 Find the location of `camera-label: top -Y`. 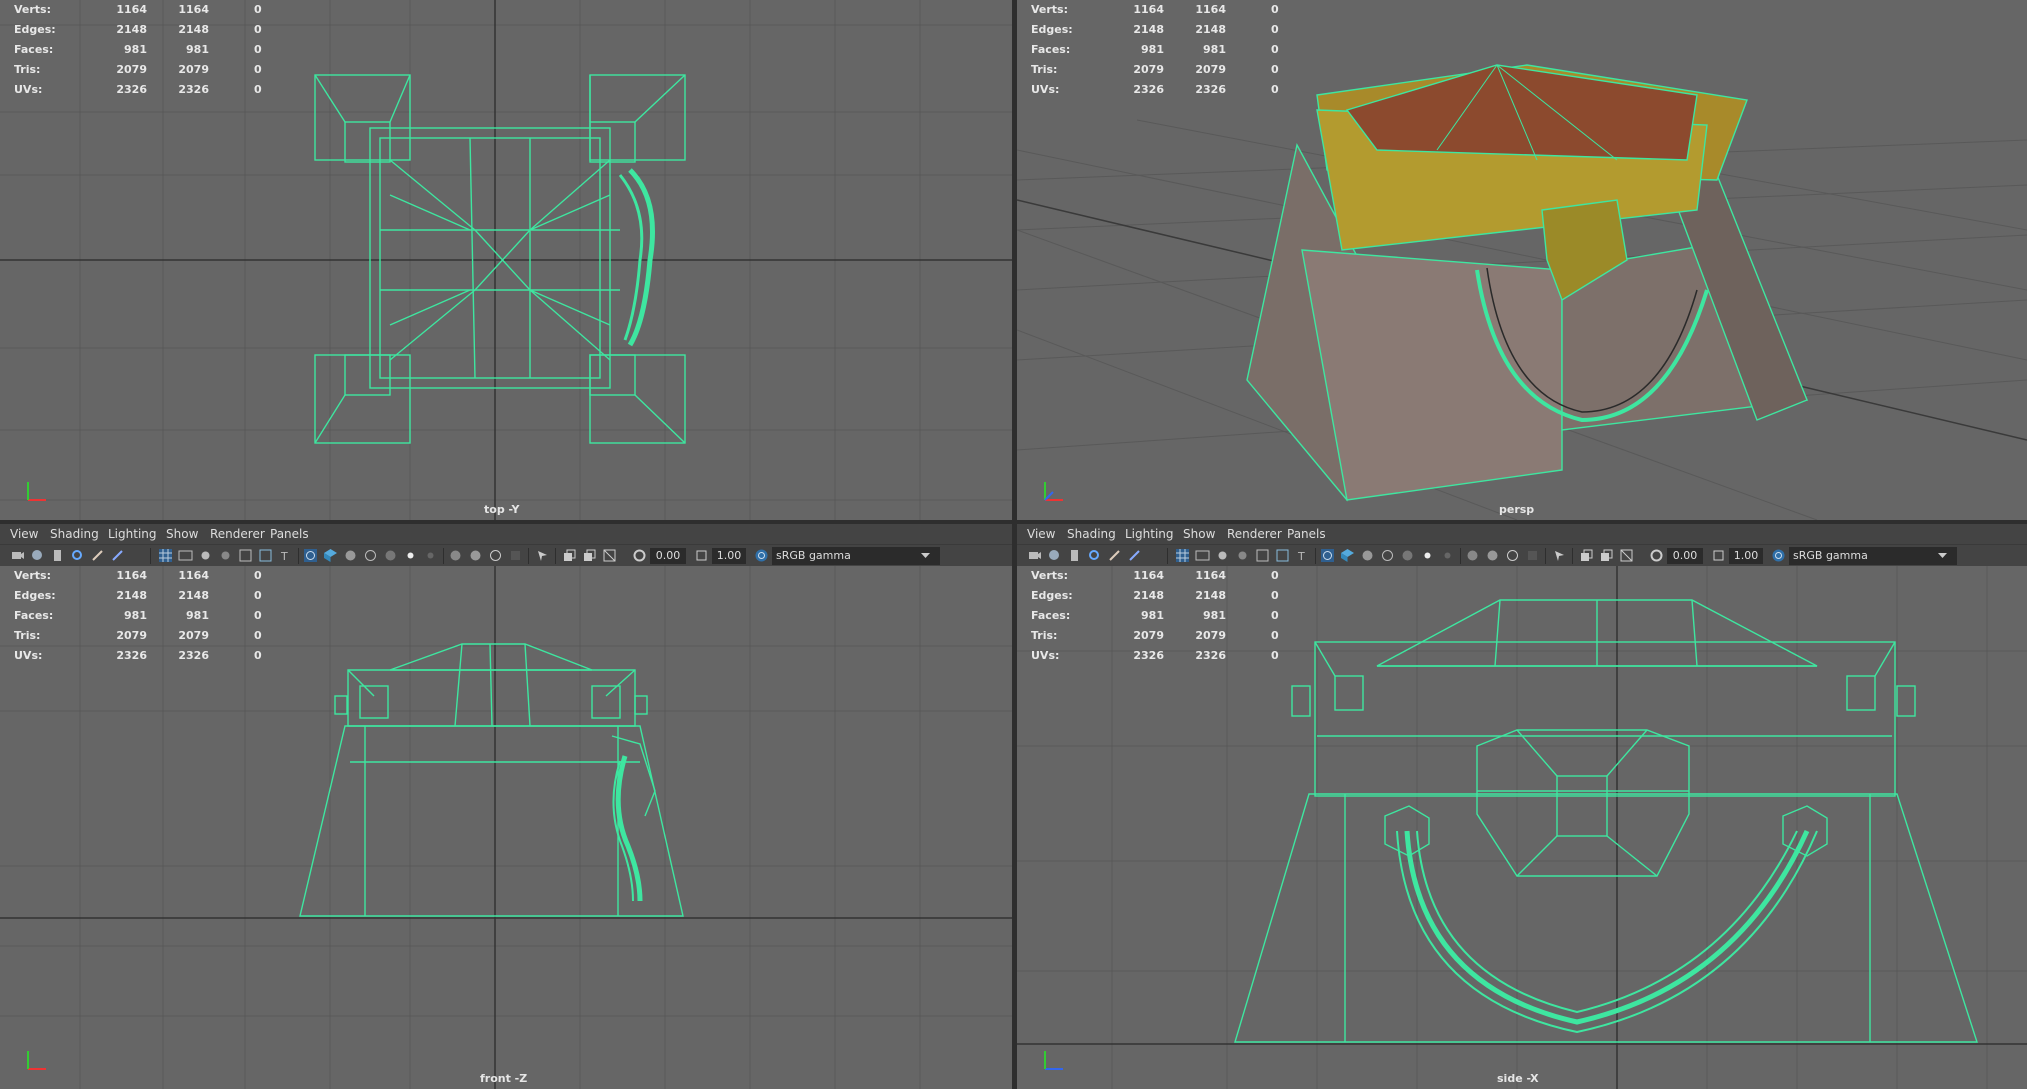

camera-label: top -Y is located at coordinates (502, 509).